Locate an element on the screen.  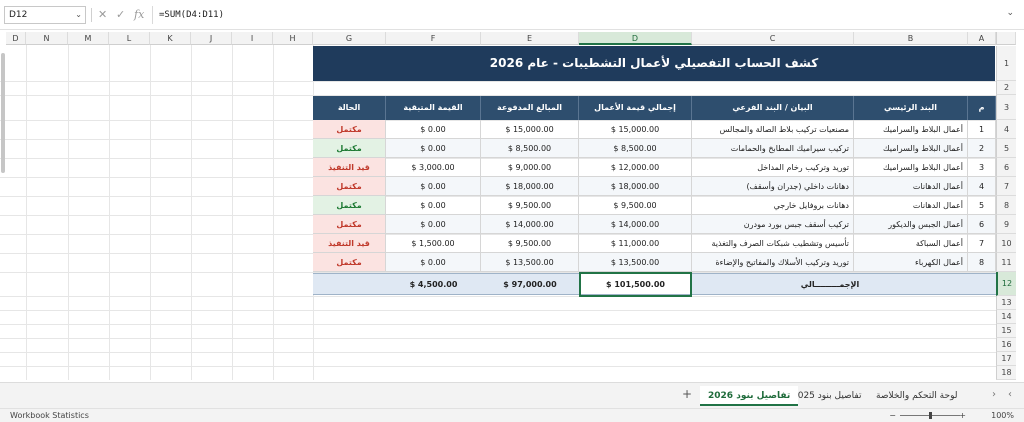
cell-total-value: $ 12,000.00 is located at coordinates (635, 167).